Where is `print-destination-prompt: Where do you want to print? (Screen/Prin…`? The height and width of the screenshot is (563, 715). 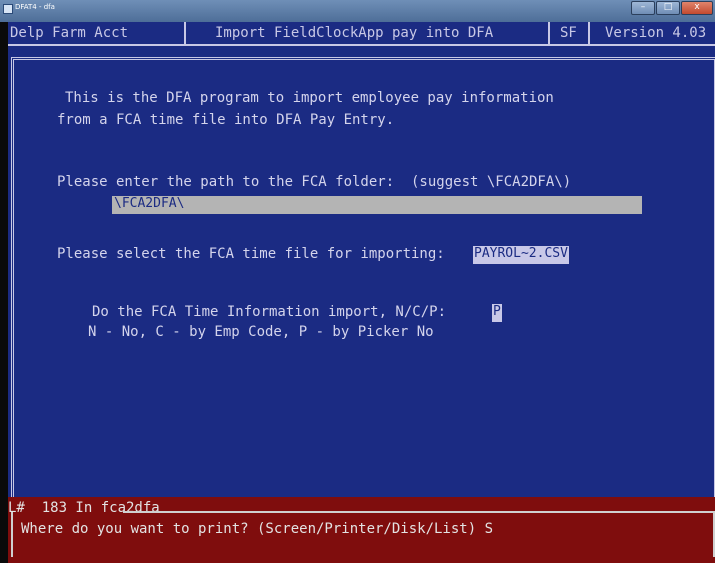 print-destination-prompt: Where do you want to print? (Screen/Prin… is located at coordinates (257, 529).